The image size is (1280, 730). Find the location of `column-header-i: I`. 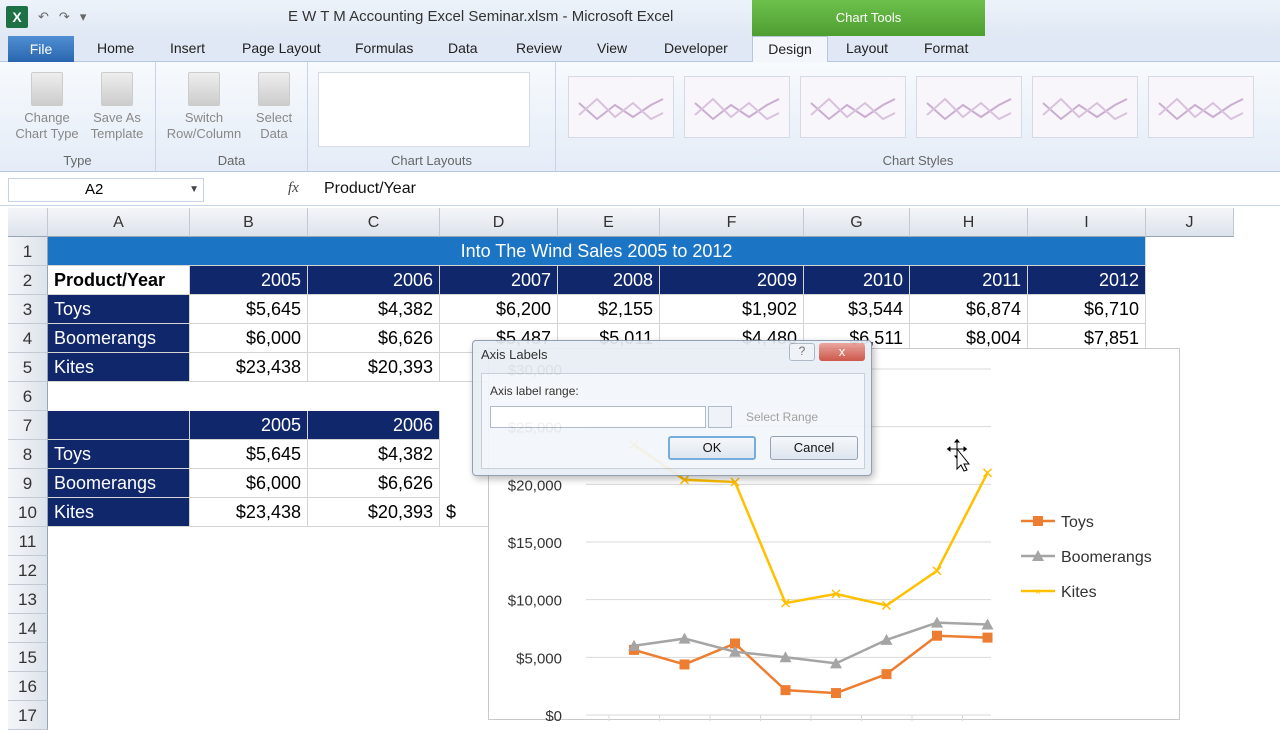

column-header-i: I is located at coordinates (1087, 222).